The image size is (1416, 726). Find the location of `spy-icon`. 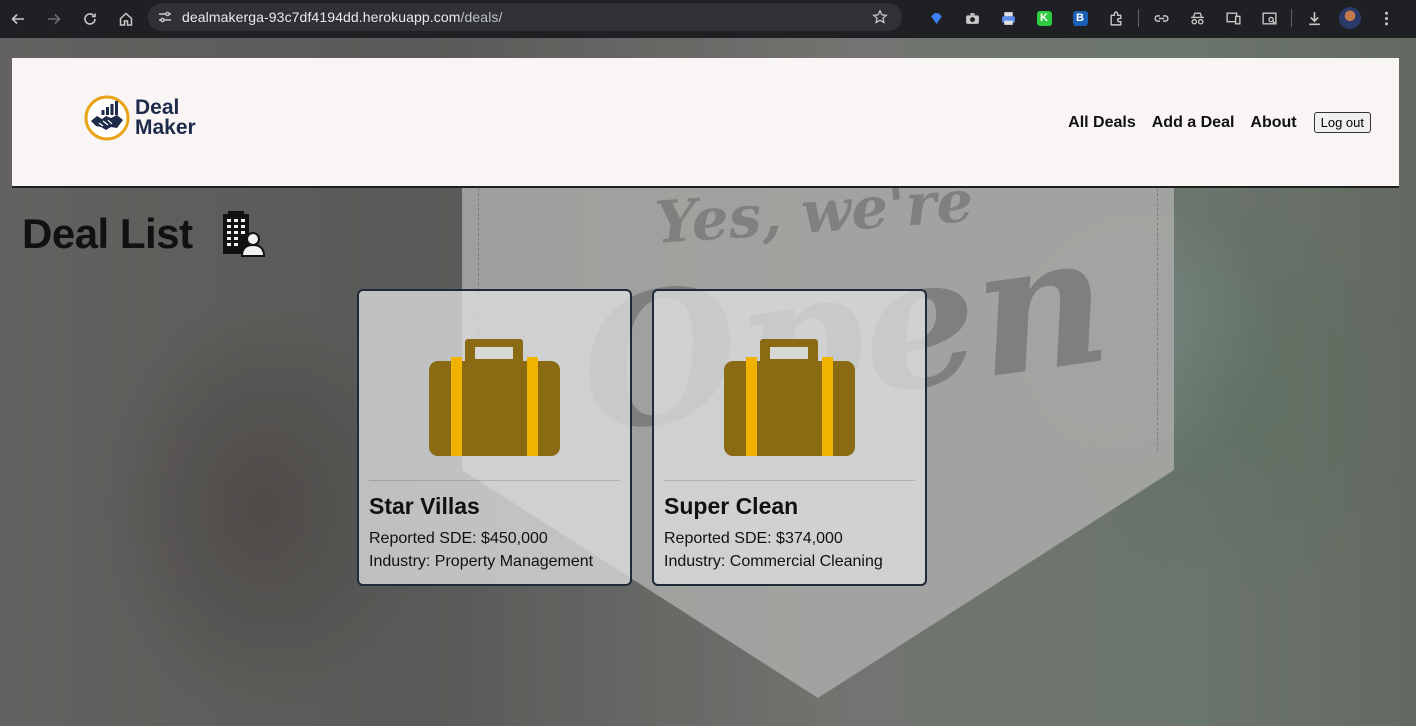

spy-icon is located at coordinates (1197, 18).